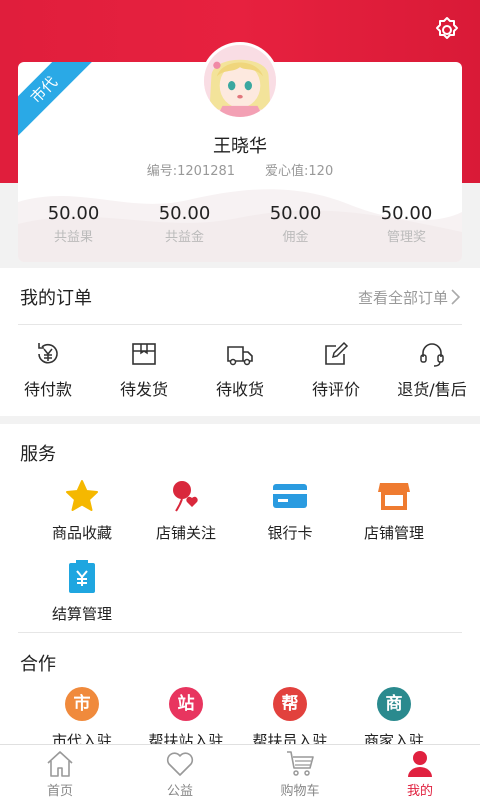 The width and height of the screenshot is (480, 800). Describe the element at coordinates (419, 791) in the screenshot. I see `tab-label: 我的` at that location.